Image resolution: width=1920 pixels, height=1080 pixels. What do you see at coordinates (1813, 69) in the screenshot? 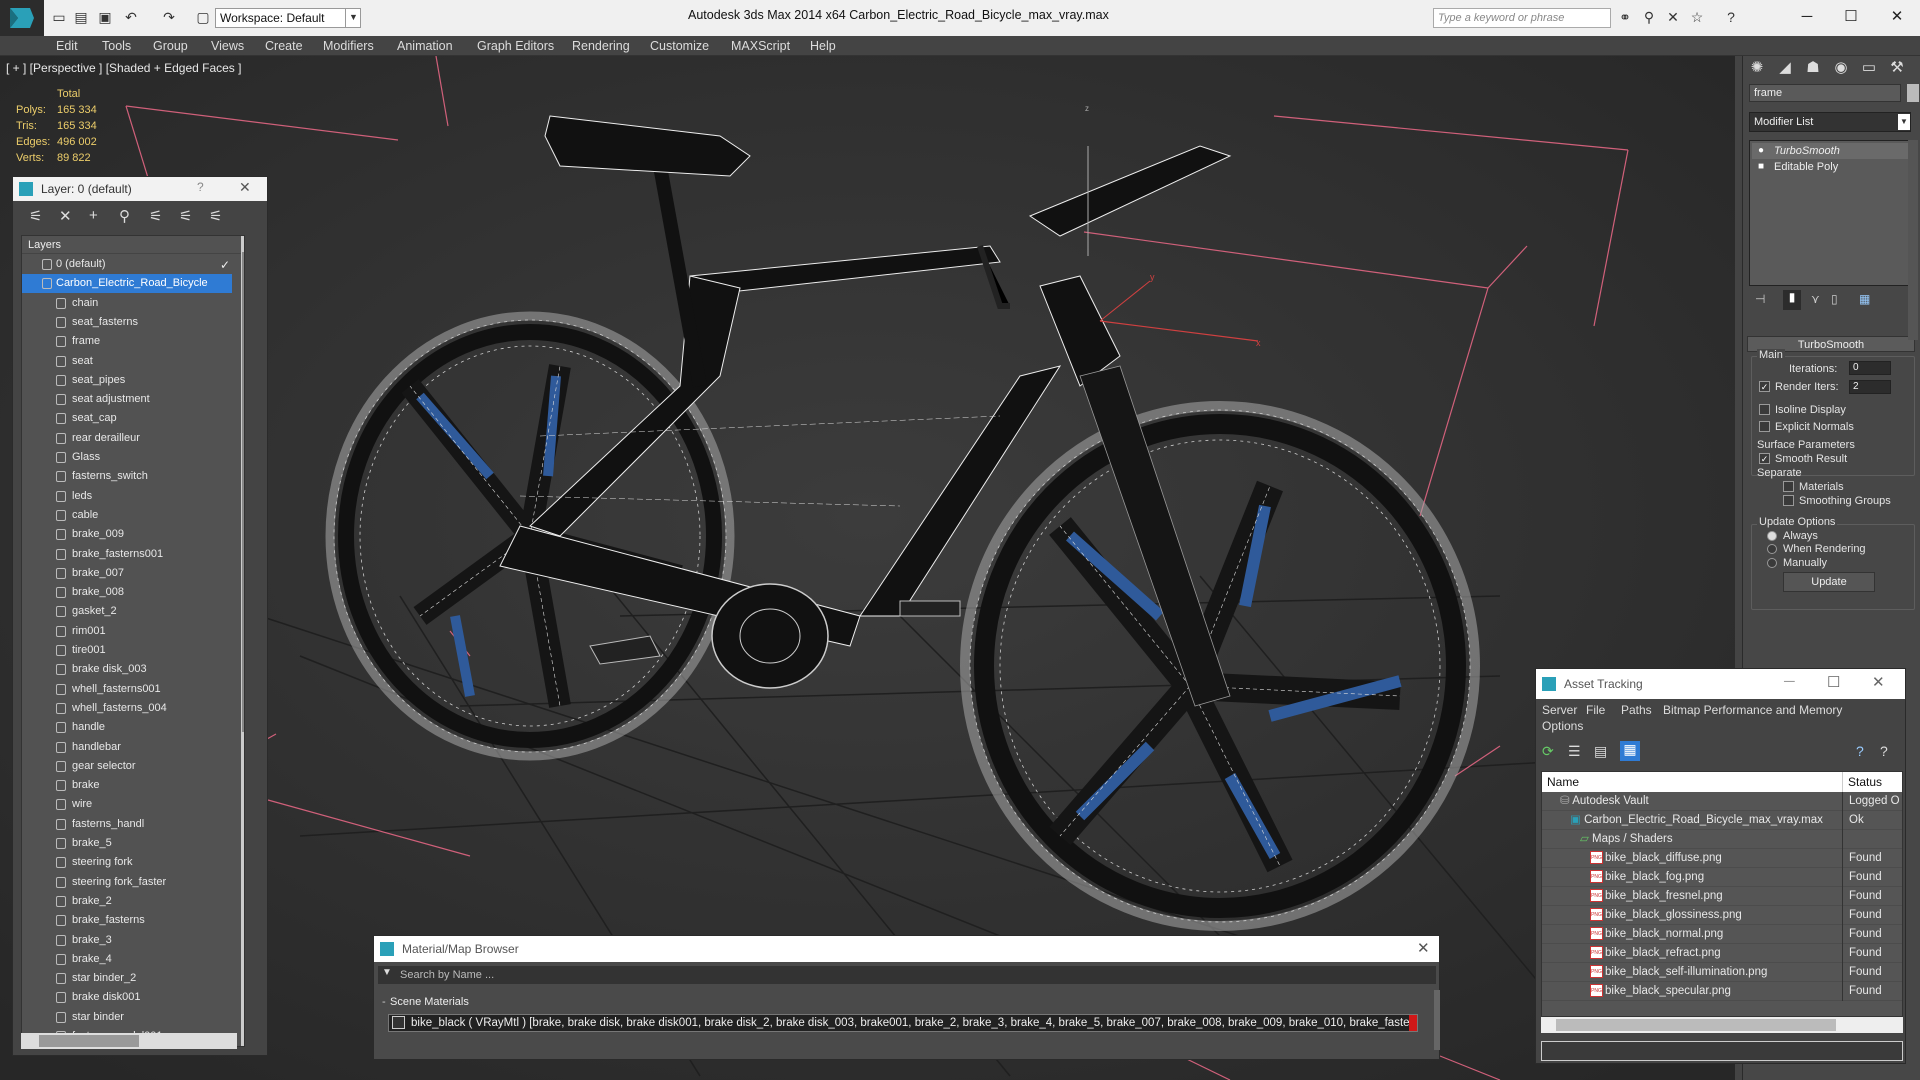
I see `hierarchy-tab-icon: ☗` at bounding box center [1813, 69].